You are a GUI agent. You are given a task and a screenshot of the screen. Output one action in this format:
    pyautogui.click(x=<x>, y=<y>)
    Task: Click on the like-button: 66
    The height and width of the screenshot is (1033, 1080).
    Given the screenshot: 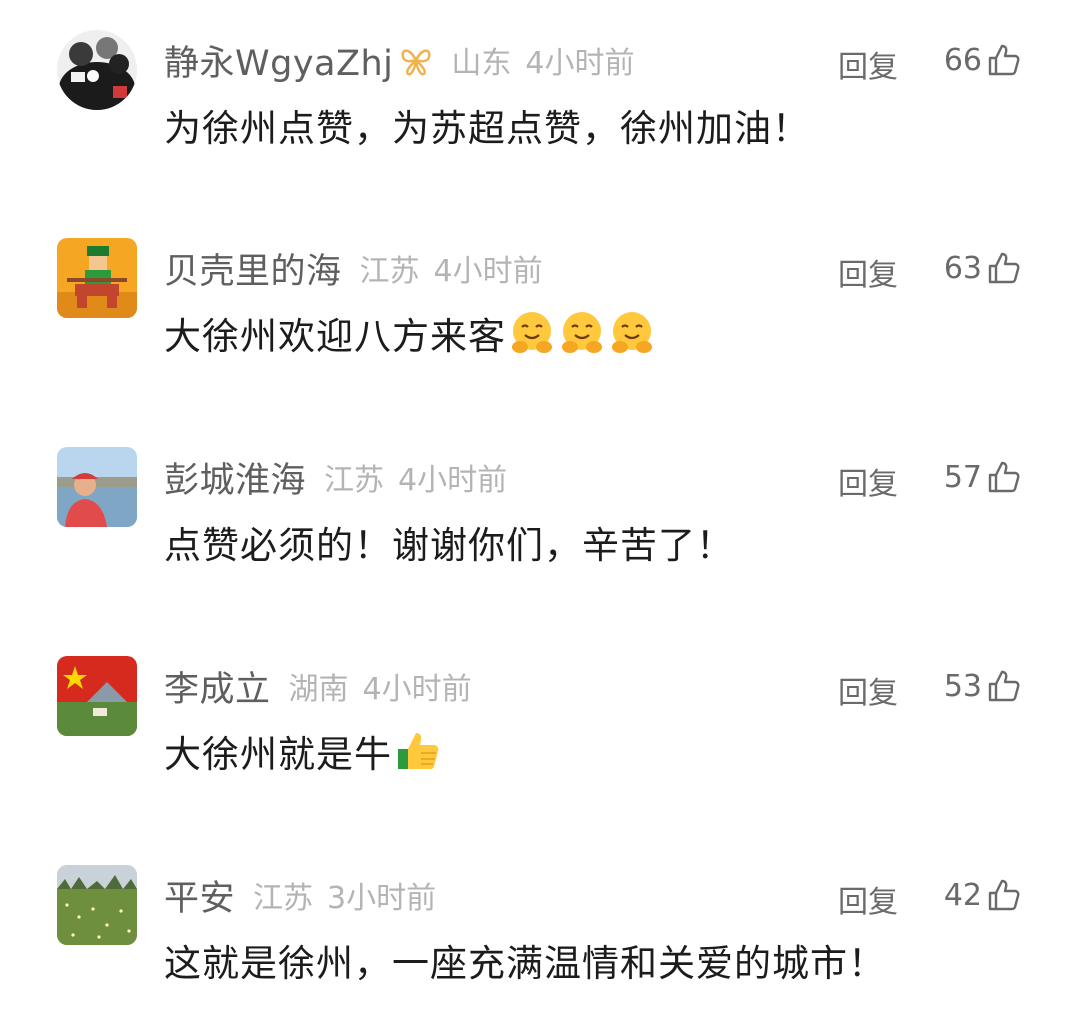 What is the action you would take?
    pyautogui.click(x=983, y=60)
    